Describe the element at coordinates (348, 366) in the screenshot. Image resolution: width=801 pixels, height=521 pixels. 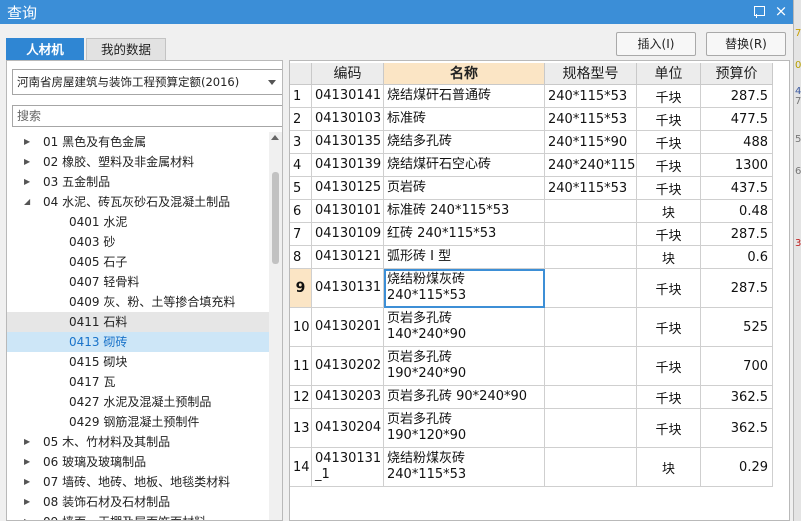
I see `code-cell: 04130202` at that location.